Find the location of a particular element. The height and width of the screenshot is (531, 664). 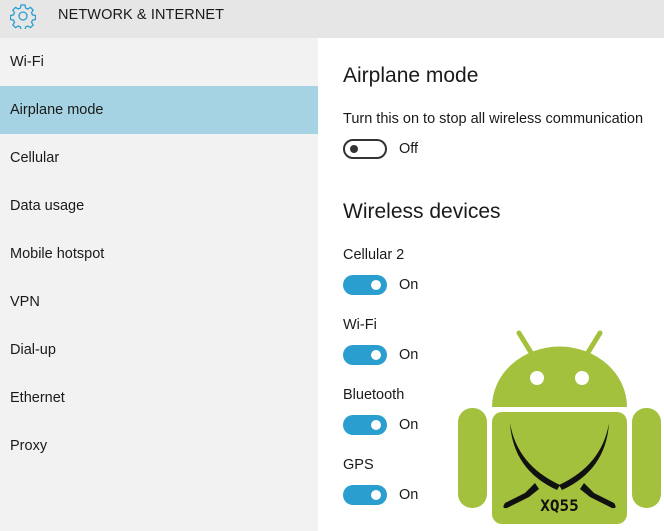

wifi-toggle is located at coordinates (365, 355).